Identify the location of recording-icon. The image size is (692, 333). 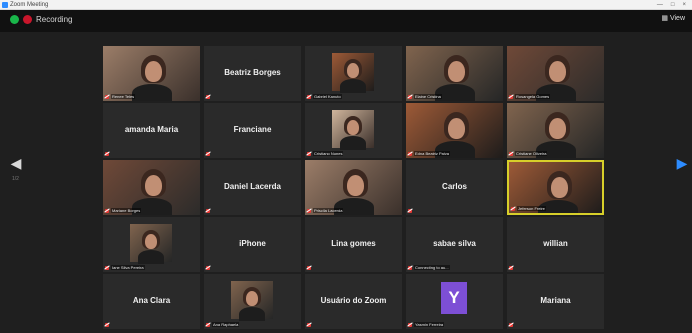
(27, 19).